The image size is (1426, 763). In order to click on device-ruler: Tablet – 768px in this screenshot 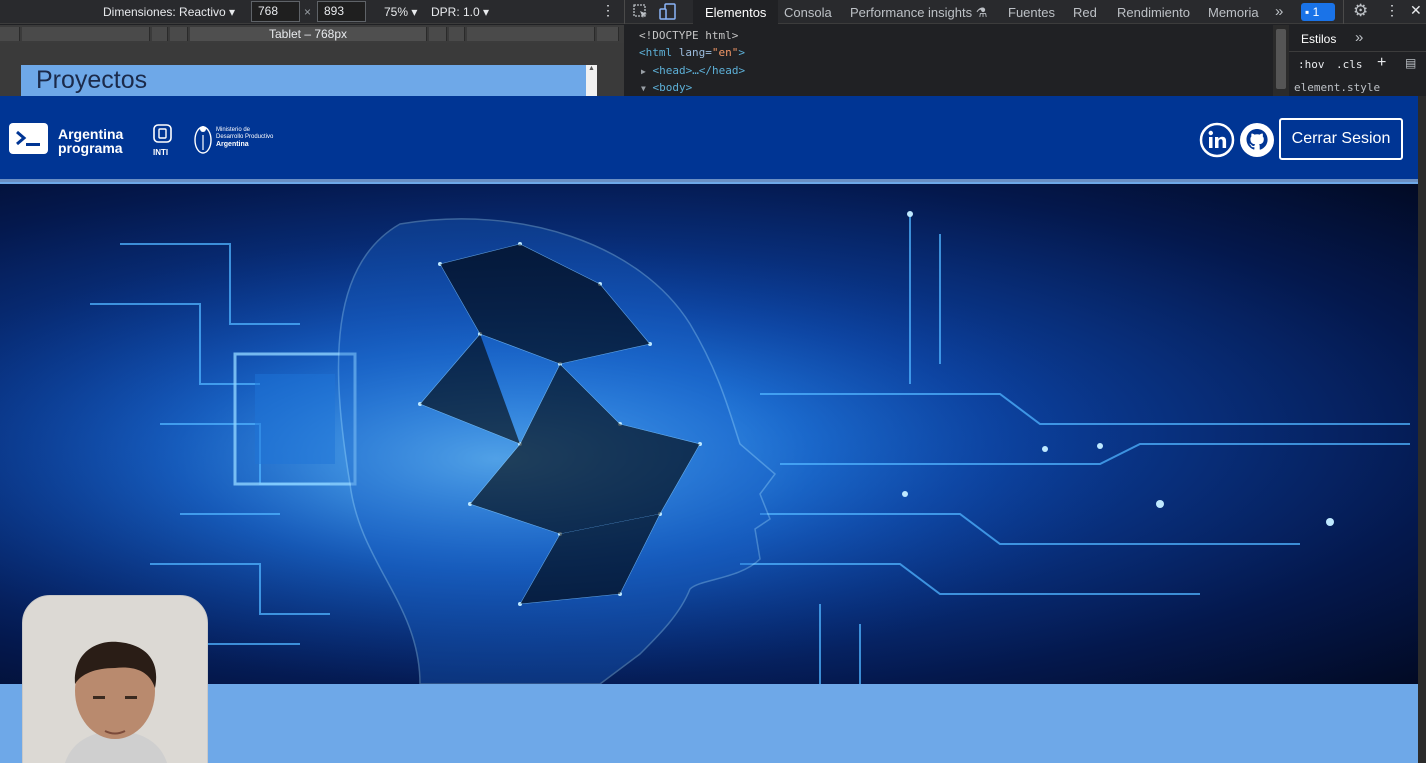, I will do `click(312, 34)`.